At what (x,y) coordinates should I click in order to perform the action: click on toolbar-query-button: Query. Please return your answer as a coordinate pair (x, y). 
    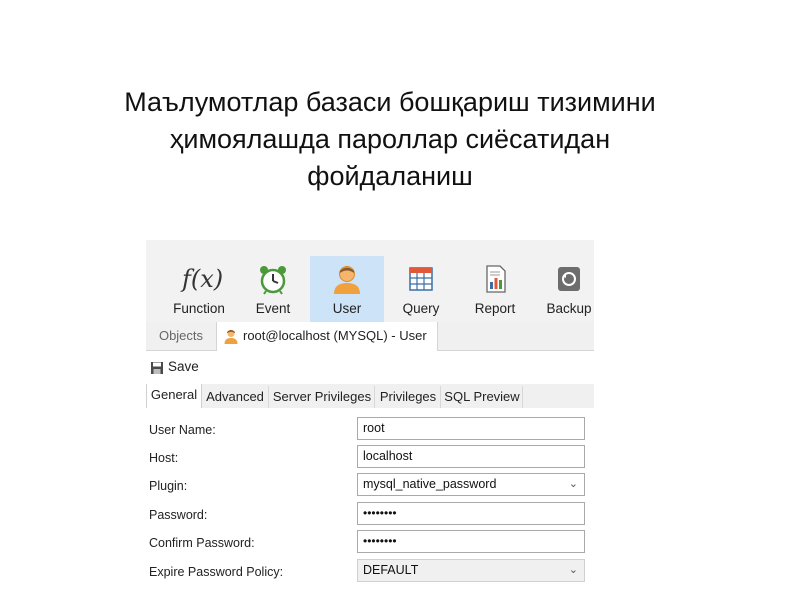
    Looking at the image, I should click on (421, 289).